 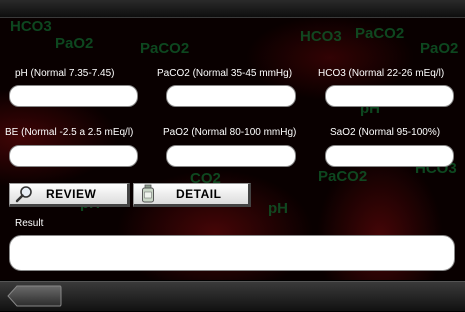 I want to click on detail-label: DETAIL, so click(x=199, y=194).